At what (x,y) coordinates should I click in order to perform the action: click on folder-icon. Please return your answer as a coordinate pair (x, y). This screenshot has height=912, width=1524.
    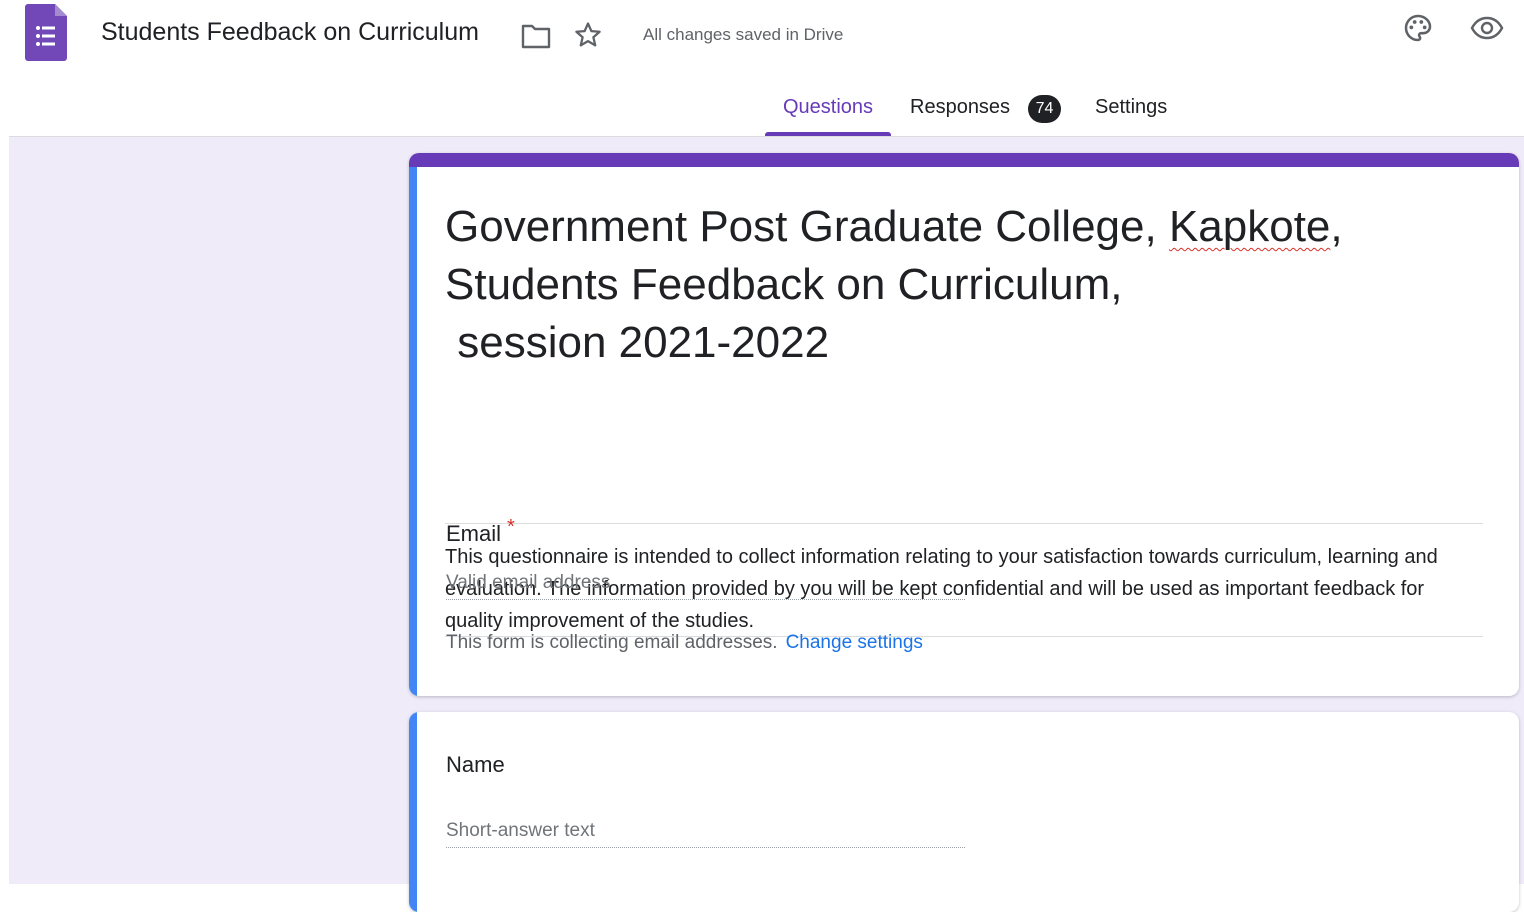
    Looking at the image, I should click on (536, 36).